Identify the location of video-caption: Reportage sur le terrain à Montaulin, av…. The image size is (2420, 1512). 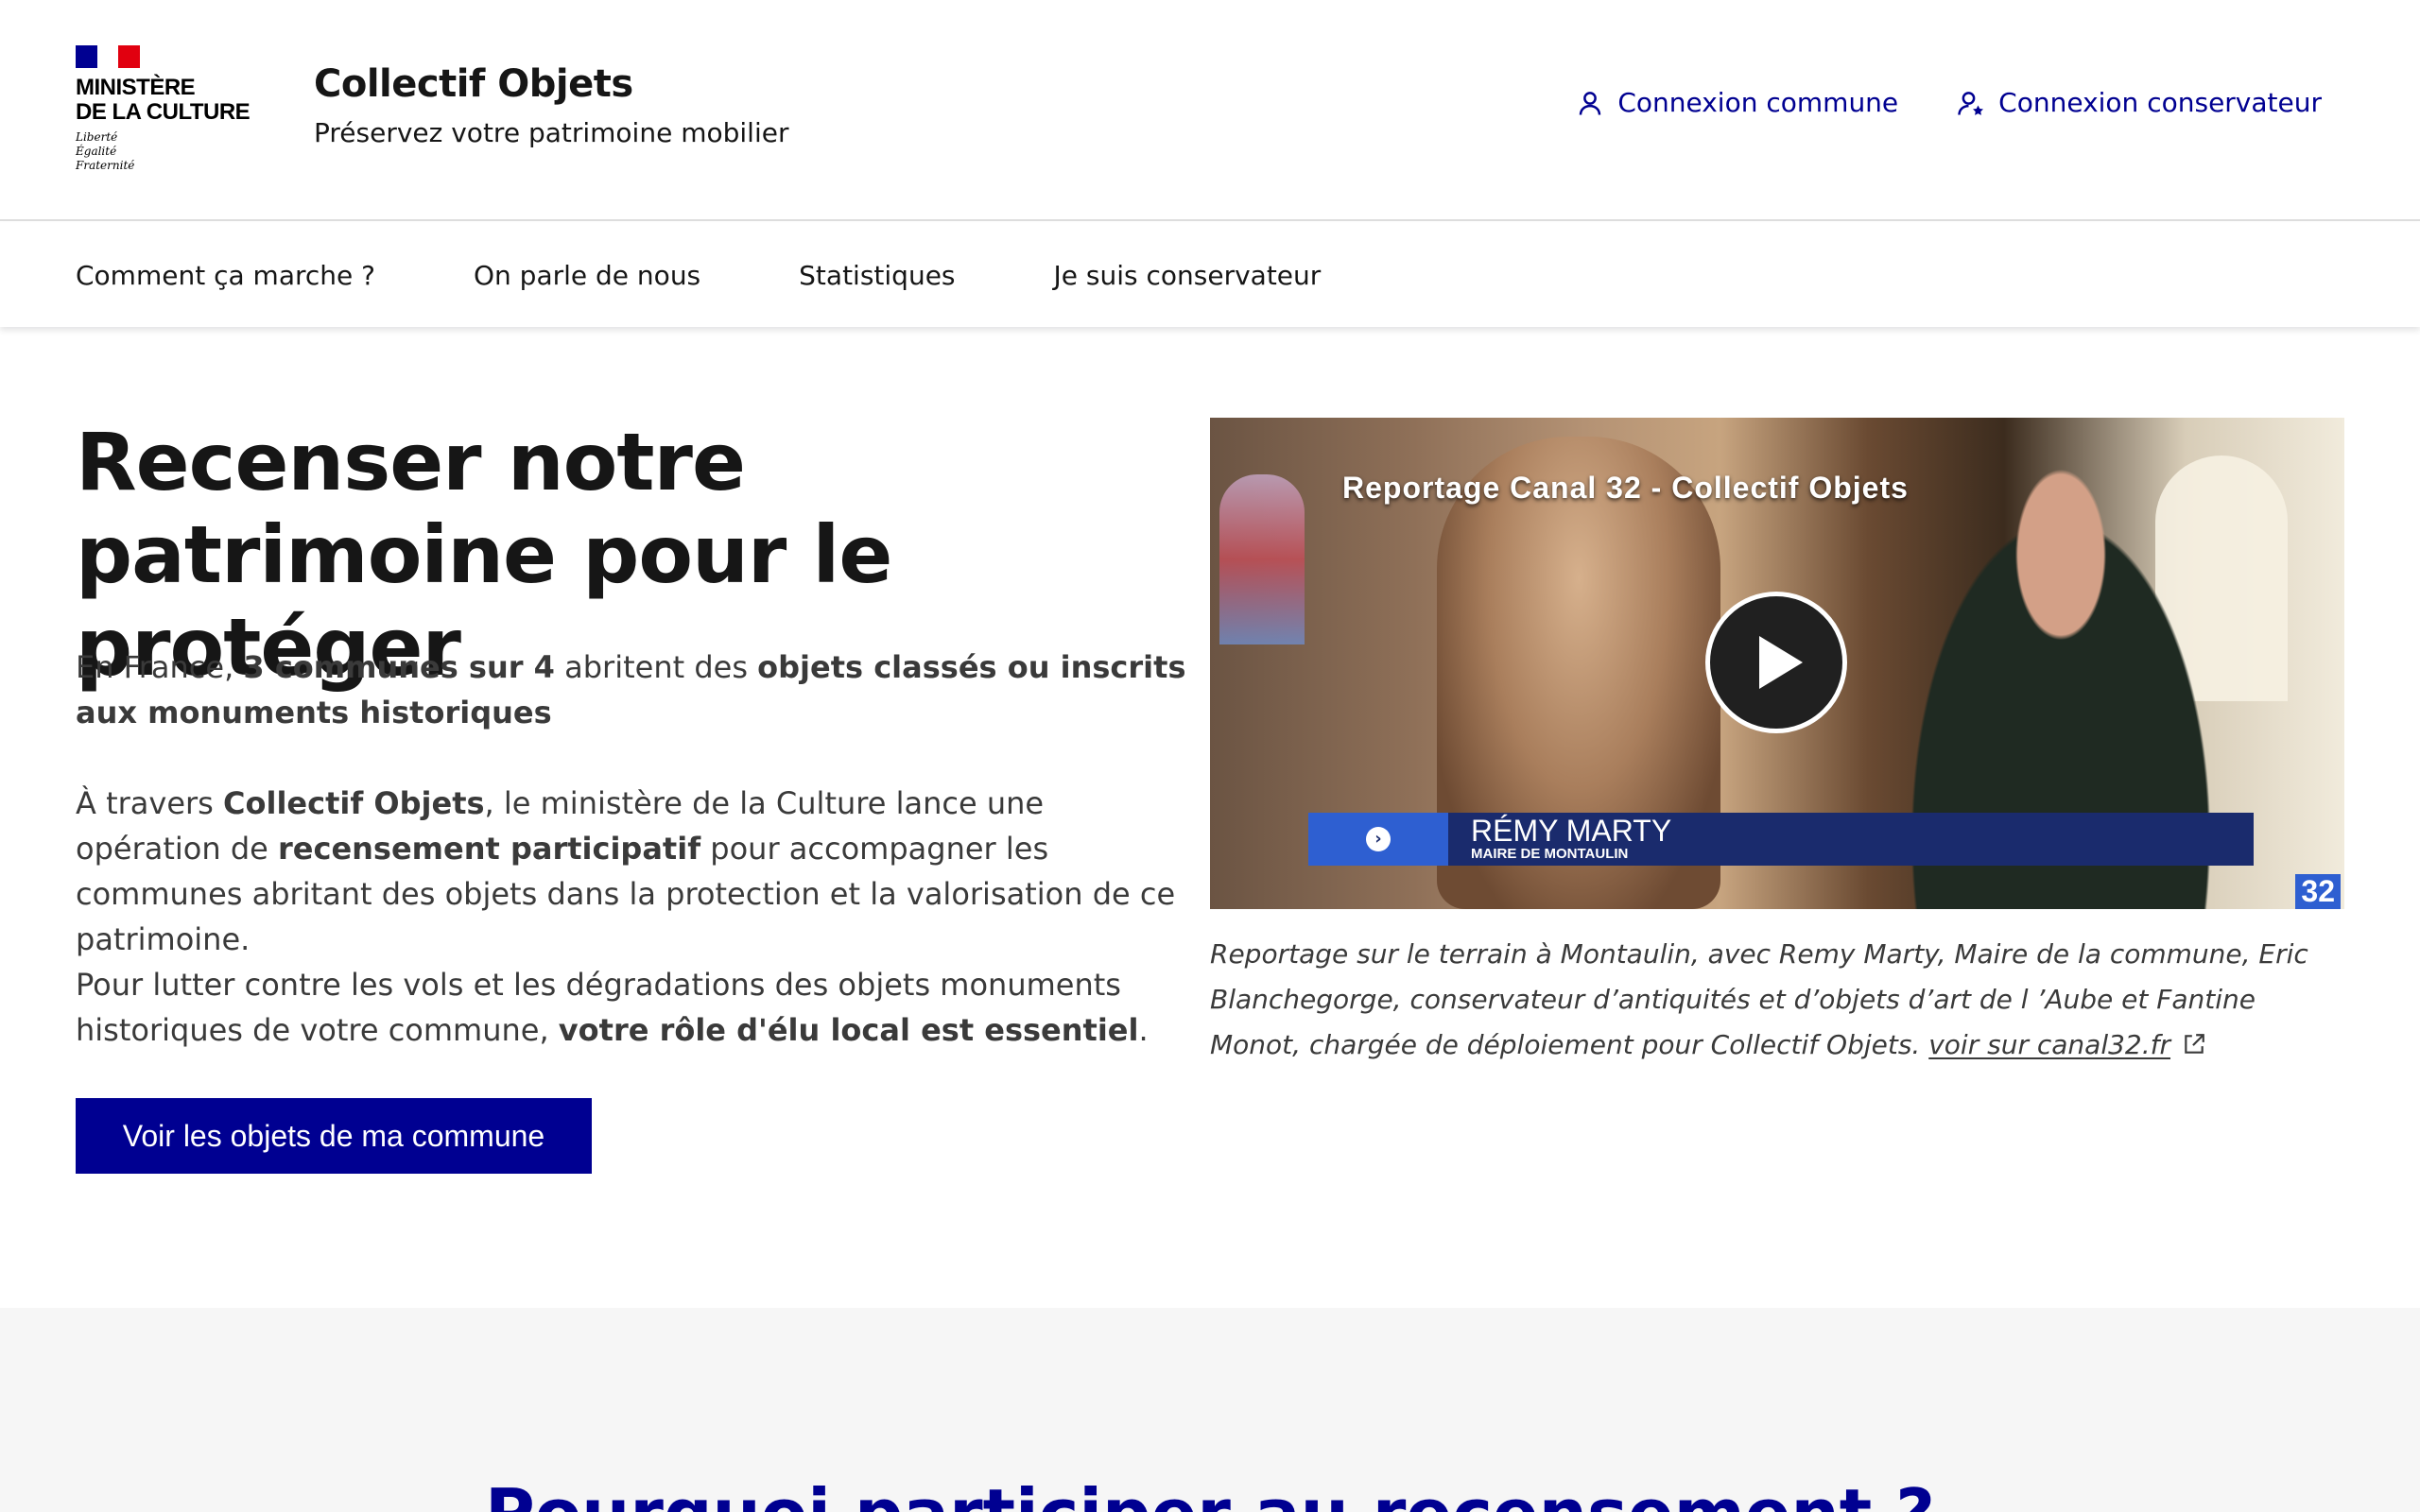
(1777, 1000).